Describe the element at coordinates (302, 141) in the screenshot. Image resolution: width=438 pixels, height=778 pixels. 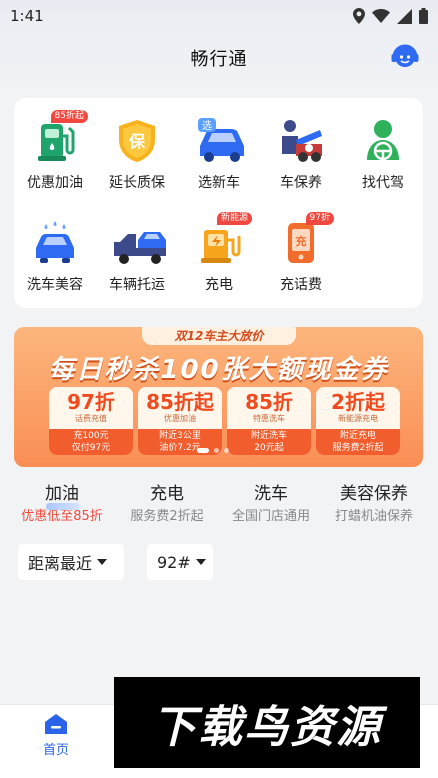
I see `car-maintenance-icon` at that location.